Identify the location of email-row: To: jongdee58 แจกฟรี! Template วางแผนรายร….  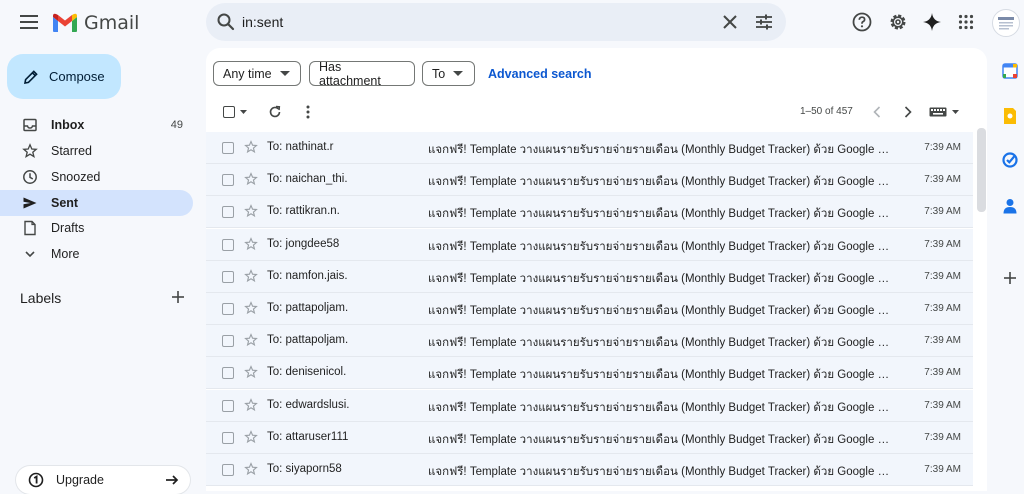
(589, 244).